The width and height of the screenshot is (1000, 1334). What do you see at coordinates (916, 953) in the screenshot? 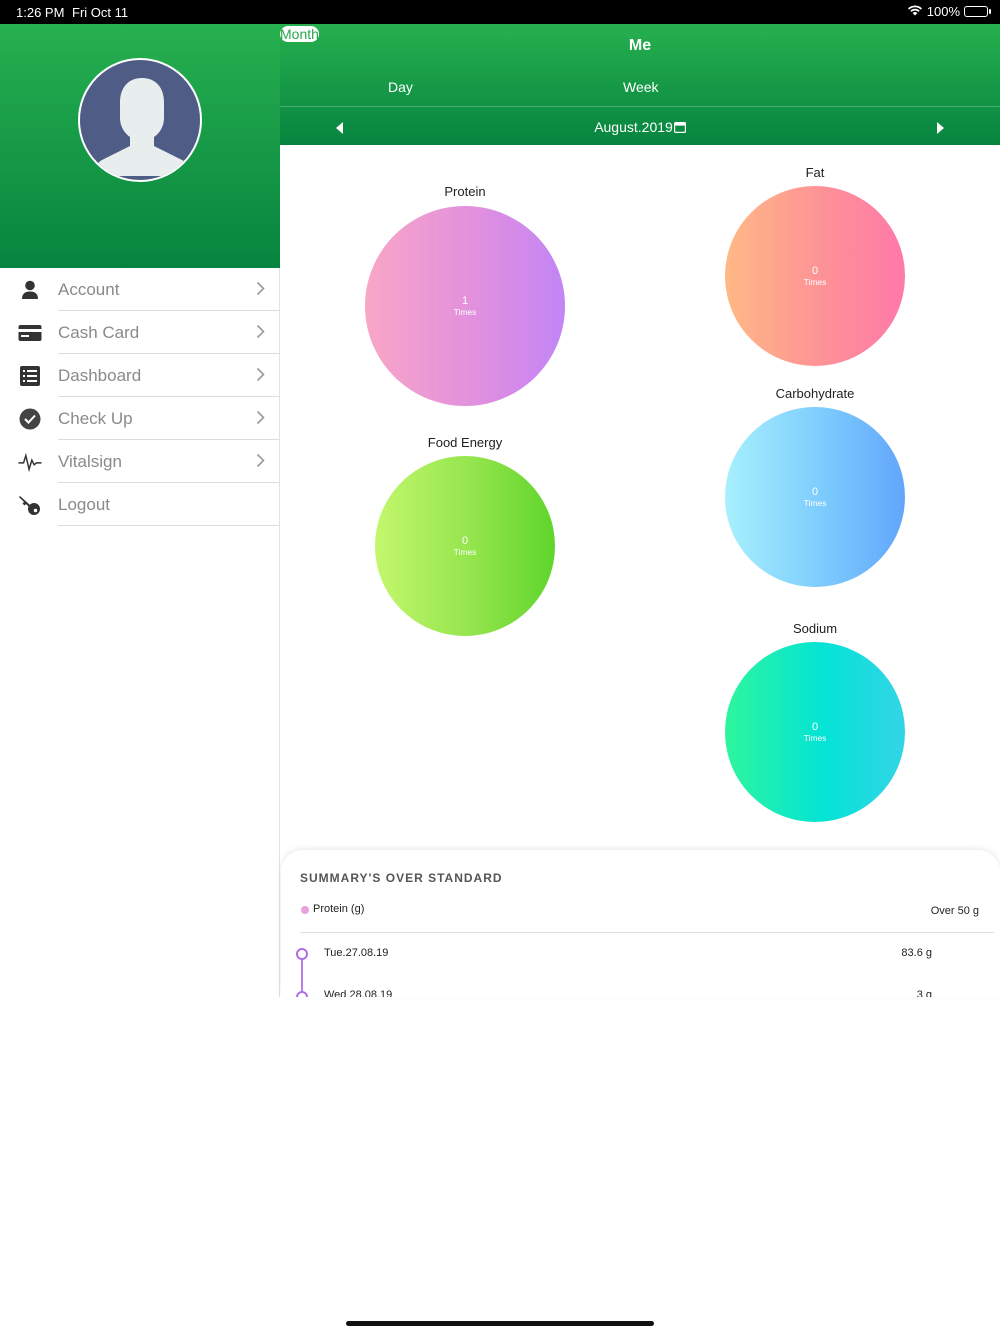
I see `timeline-value: 83.6 g` at bounding box center [916, 953].